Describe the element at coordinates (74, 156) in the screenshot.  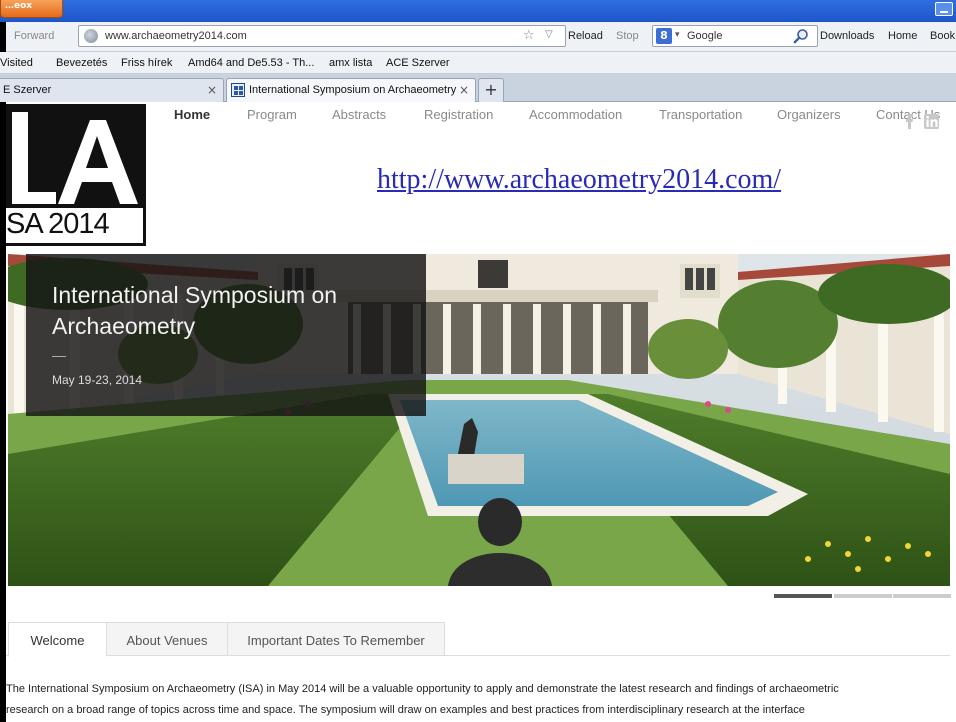
I see `logo-mark-icon` at that location.